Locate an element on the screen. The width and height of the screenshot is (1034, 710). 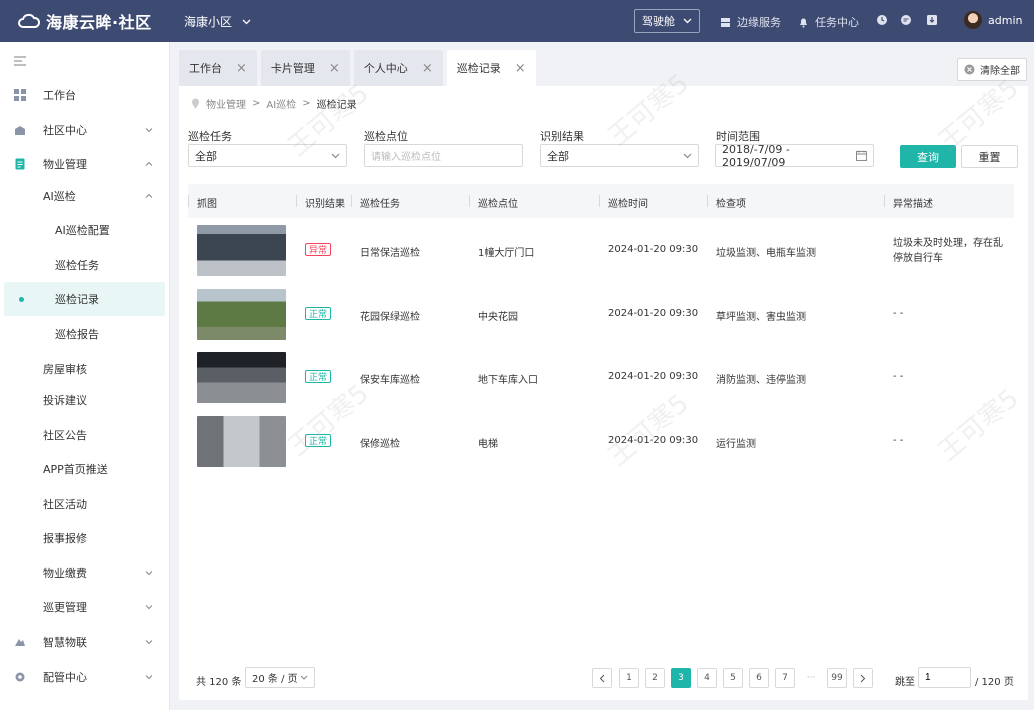
clock-icon is located at coordinates (882, 20).